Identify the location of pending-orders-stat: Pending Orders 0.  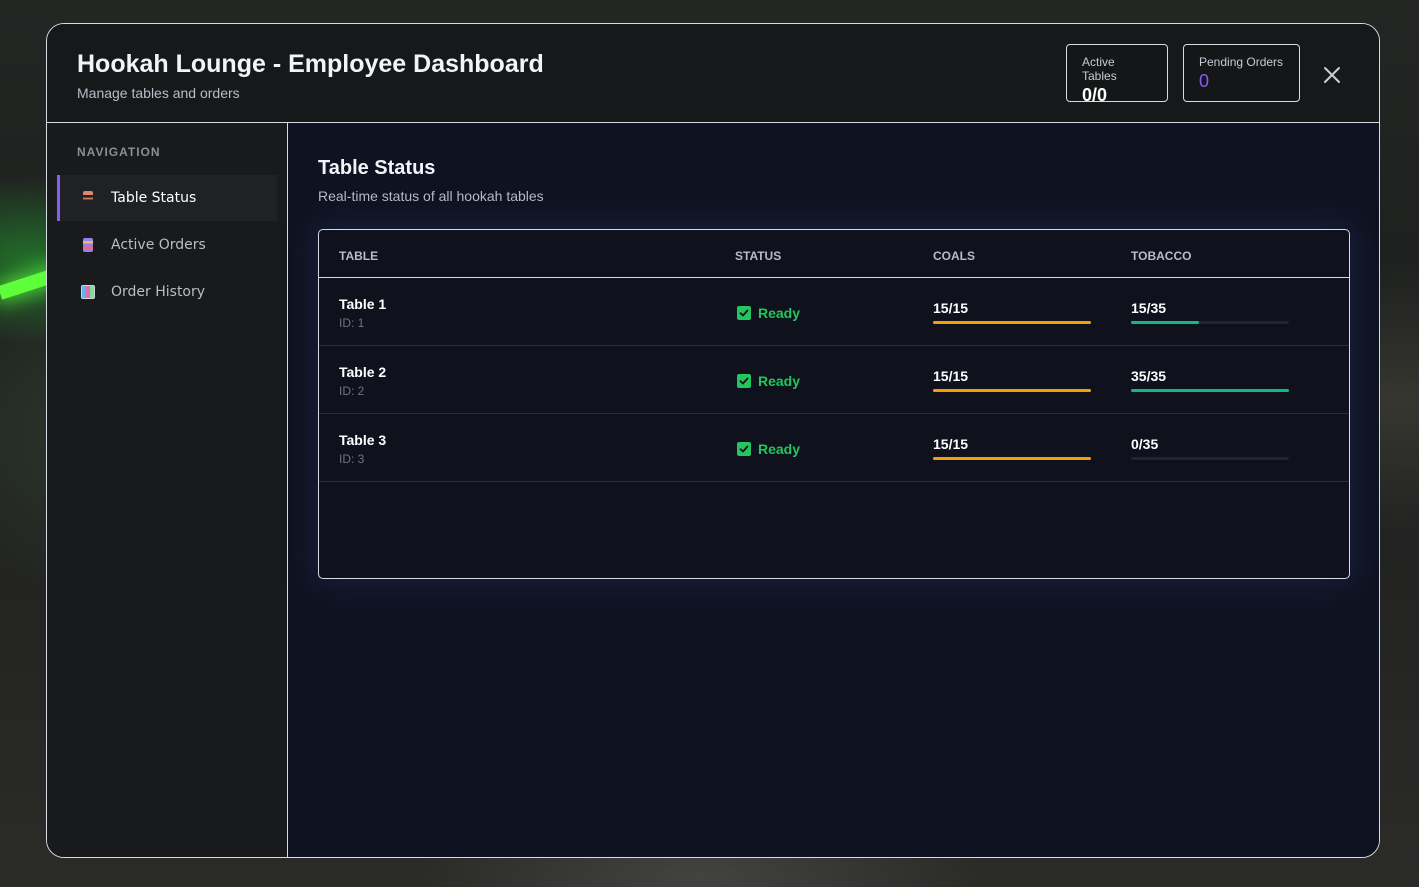
(1241, 73).